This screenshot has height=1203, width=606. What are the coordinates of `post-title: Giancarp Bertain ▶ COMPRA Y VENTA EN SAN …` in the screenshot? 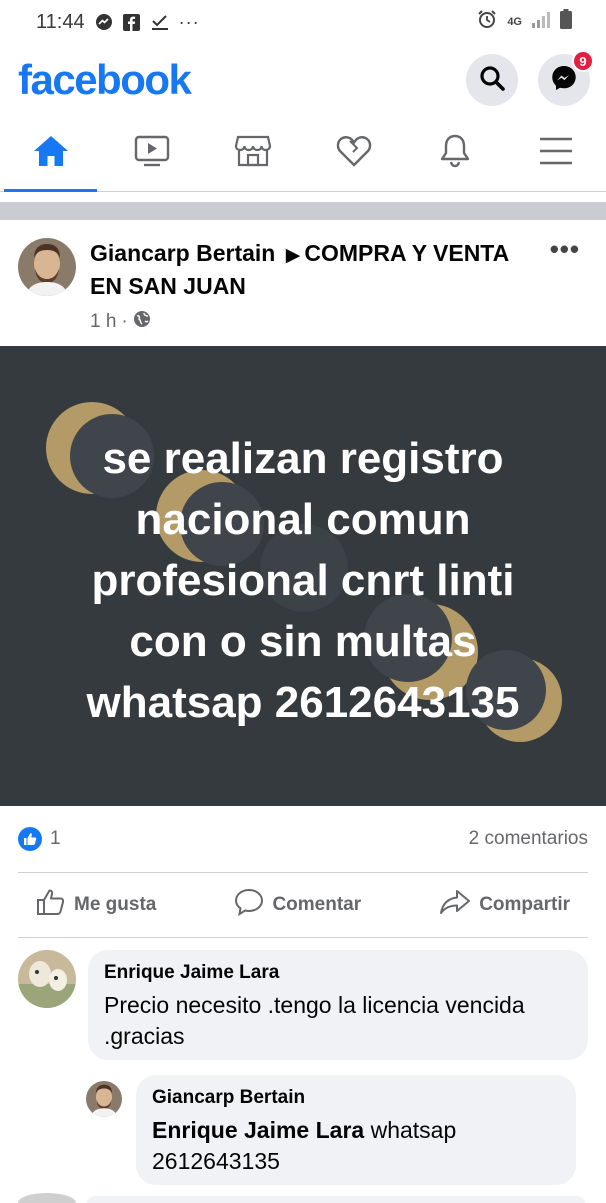 It's located at (300, 270).